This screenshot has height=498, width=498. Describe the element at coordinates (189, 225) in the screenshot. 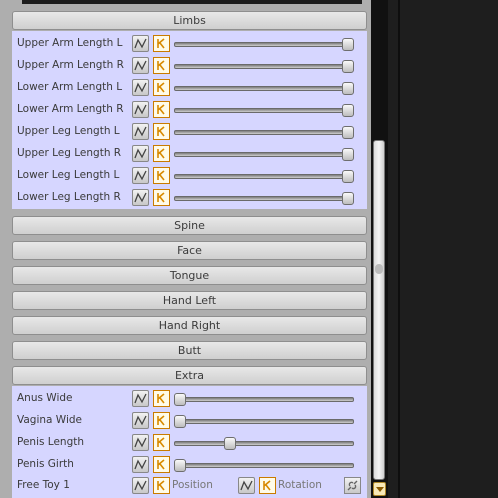

I see `section-header-spine: Spine` at that location.